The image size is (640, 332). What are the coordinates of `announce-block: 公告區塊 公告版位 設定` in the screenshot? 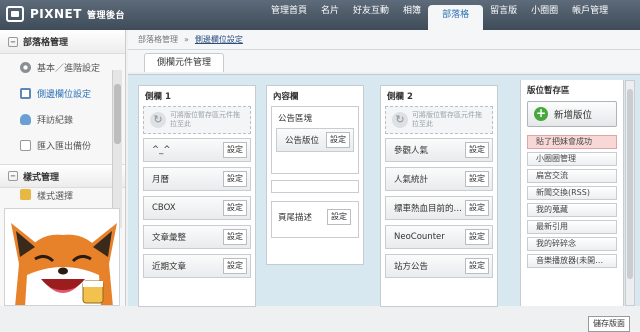 It's located at (315, 140).